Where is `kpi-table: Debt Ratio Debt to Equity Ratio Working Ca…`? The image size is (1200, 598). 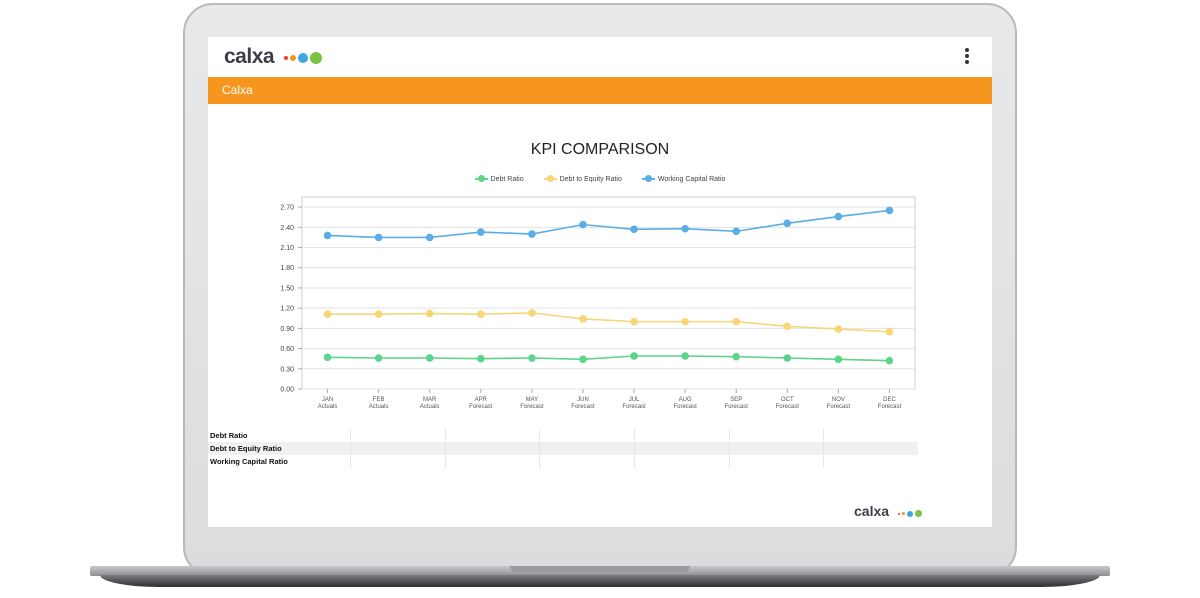
kpi-table: Debt Ratio Debt to Equity Ratio Working Ca… is located at coordinates (563, 448).